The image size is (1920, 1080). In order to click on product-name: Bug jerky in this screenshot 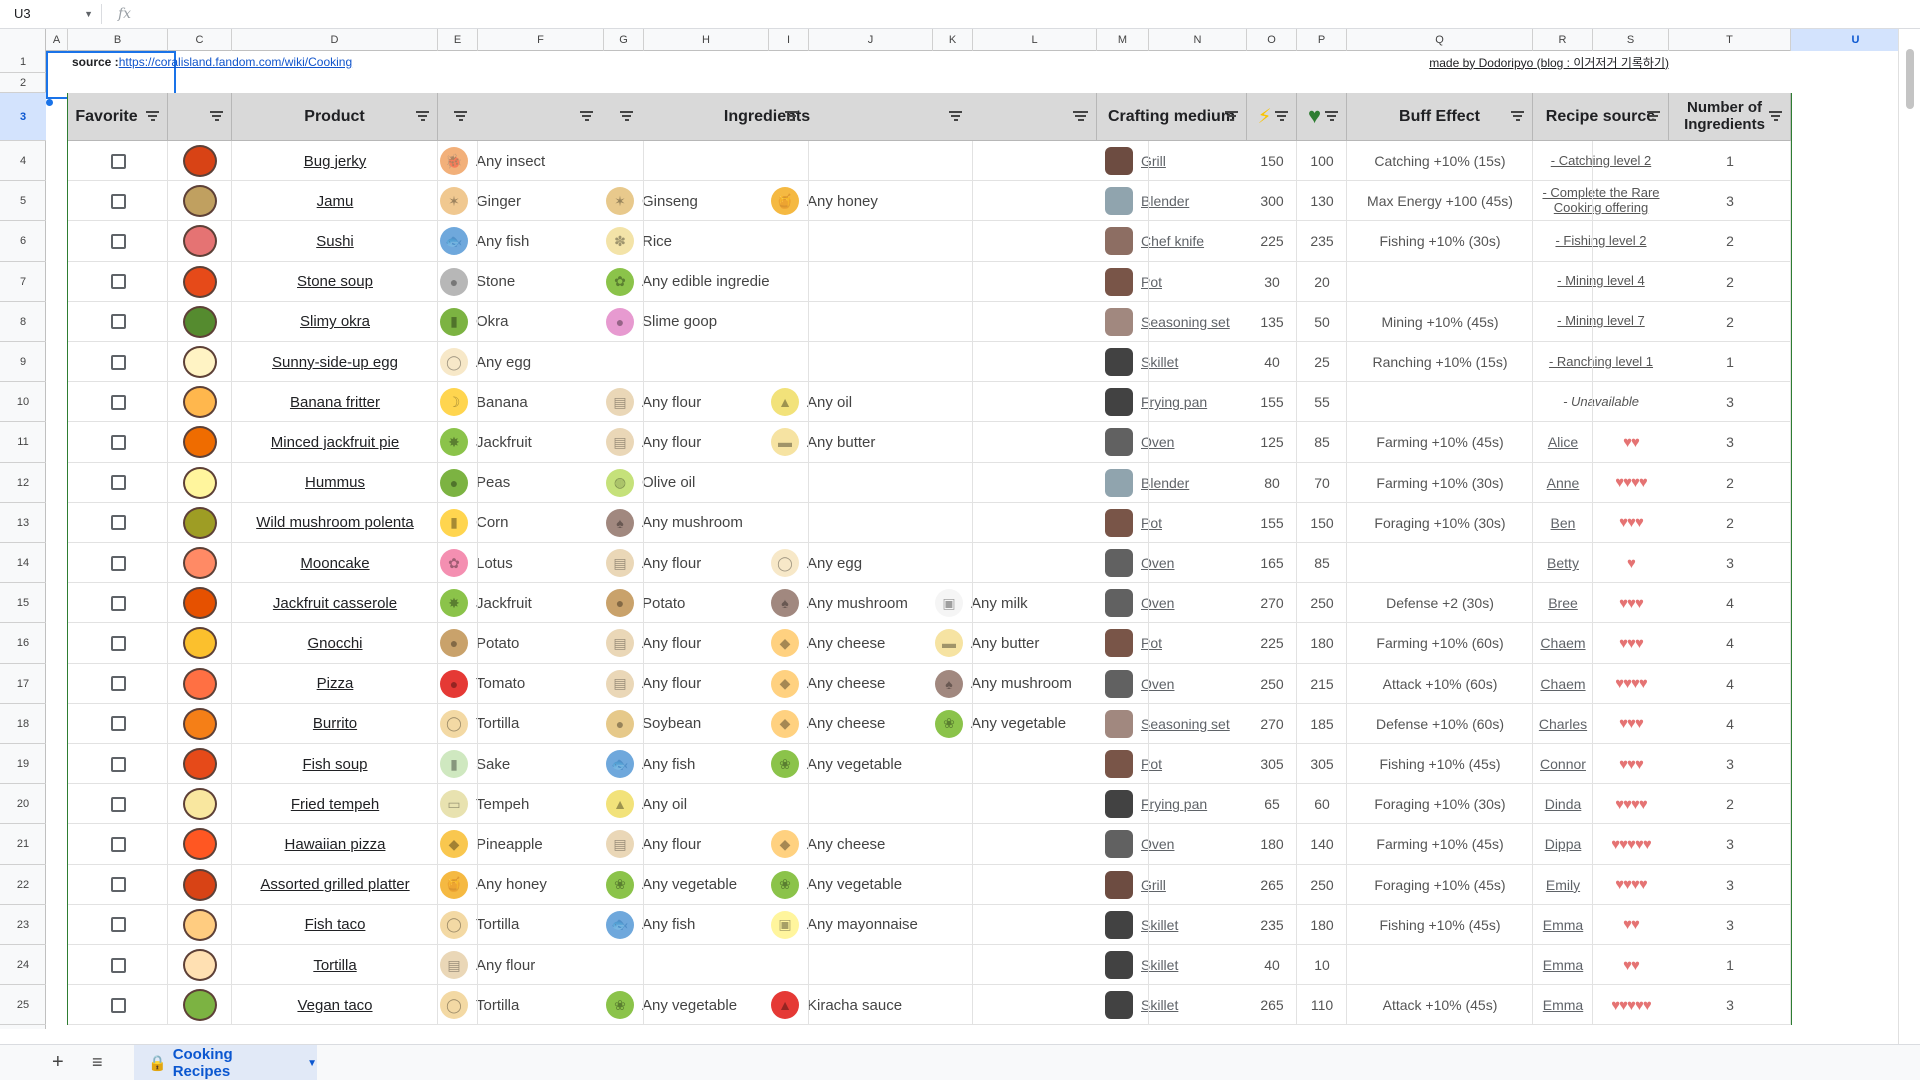, I will do `click(335, 161)`.